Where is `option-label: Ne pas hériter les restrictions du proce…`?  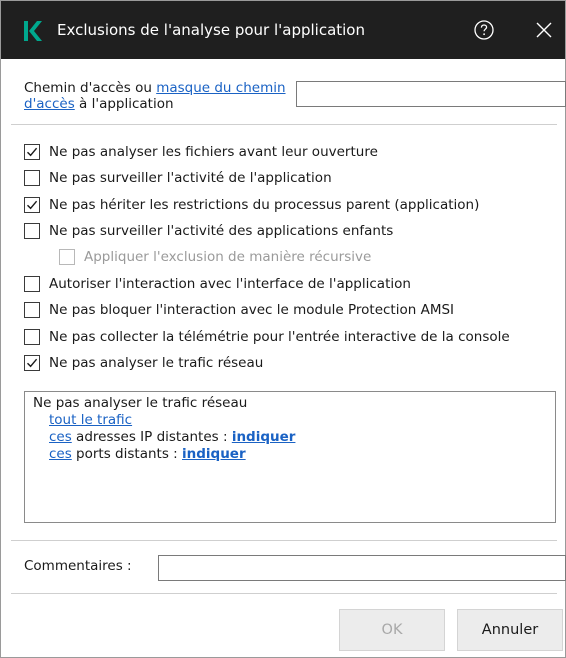
option-label: Ne pas hériter les restrictions du proce… is located at coordinates (264, 205).